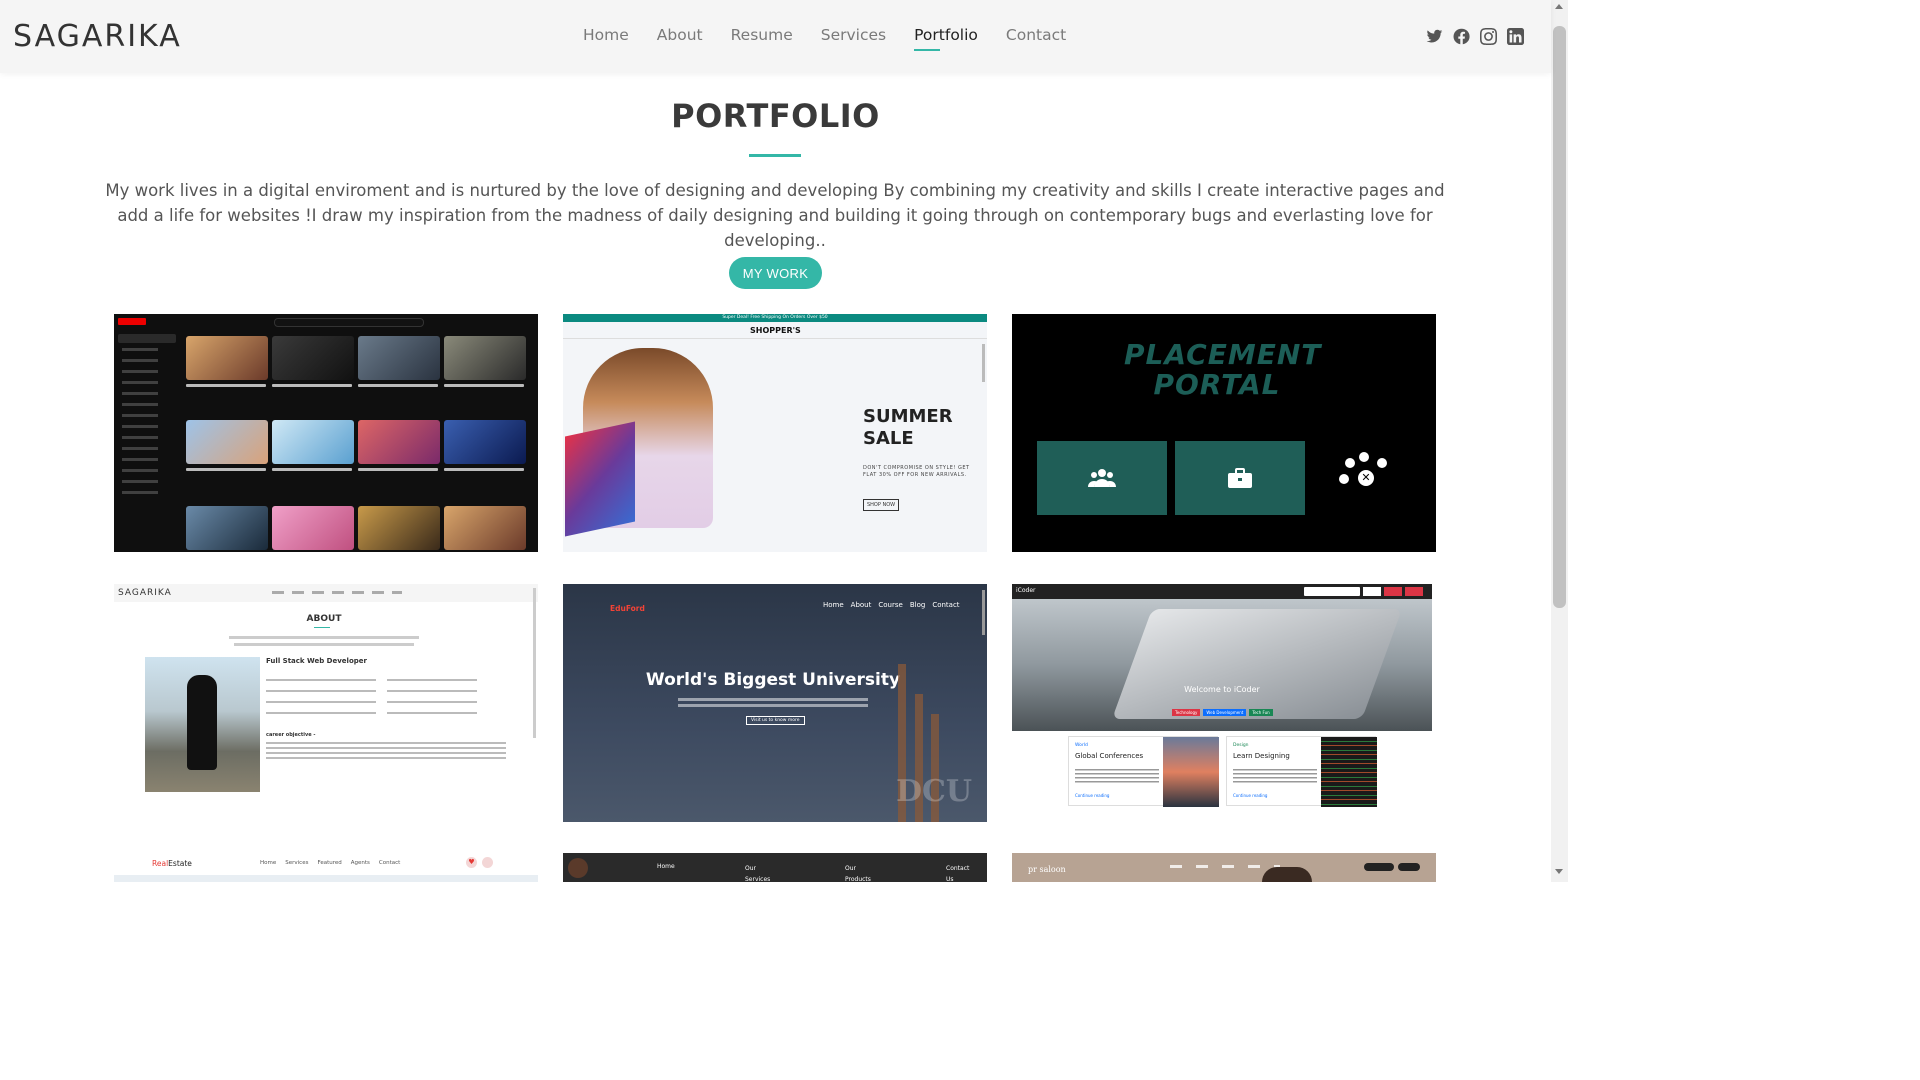 The image size is (1920, 1080). What do you see at coordinates (140, 423) in the screenshot?
I see `youtube-sidebar` at bounding box center [140, 423].